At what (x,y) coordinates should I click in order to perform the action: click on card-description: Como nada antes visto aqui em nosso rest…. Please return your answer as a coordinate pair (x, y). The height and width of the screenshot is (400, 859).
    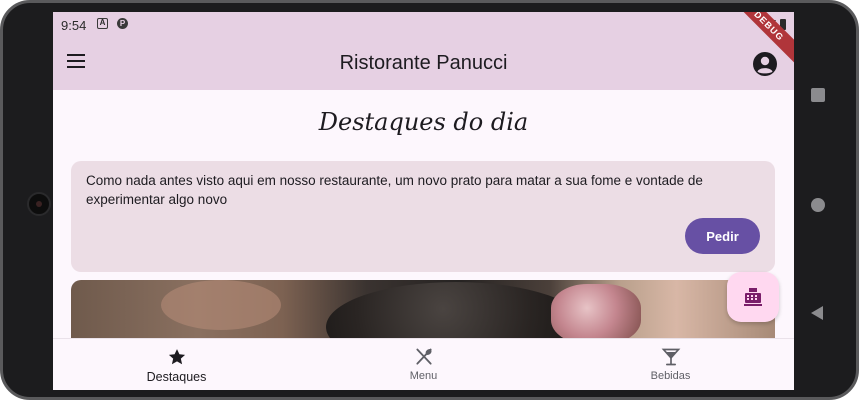
    Looking at the image, I should click on (394, 190).